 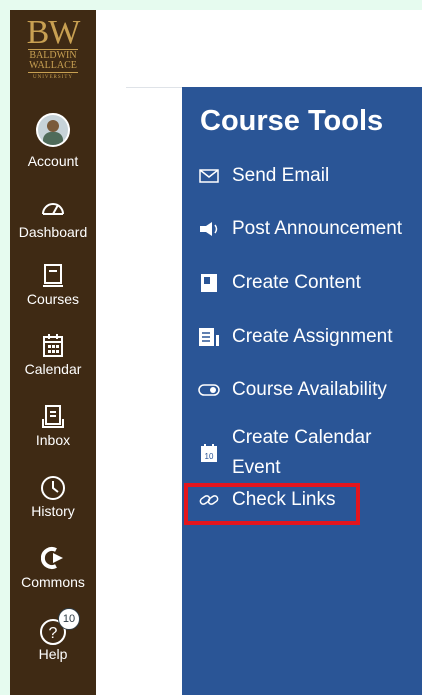 I want to click on commons-icon, so click(x=53, y=560).